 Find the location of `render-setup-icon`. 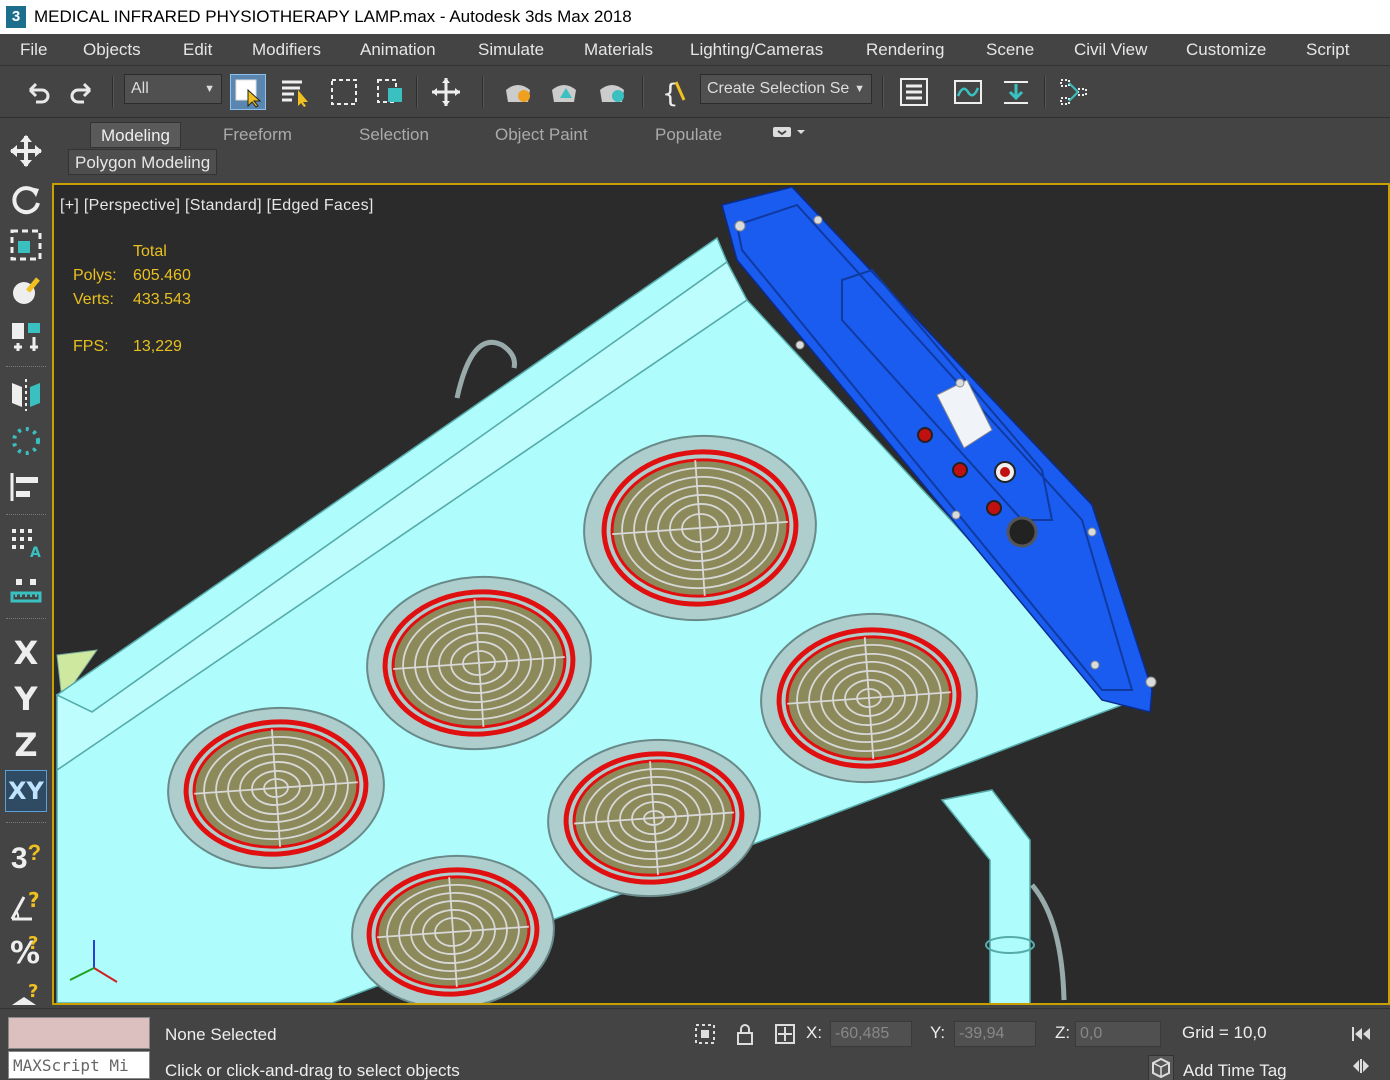

render-setup-icon is located at coordinates (518, 92).